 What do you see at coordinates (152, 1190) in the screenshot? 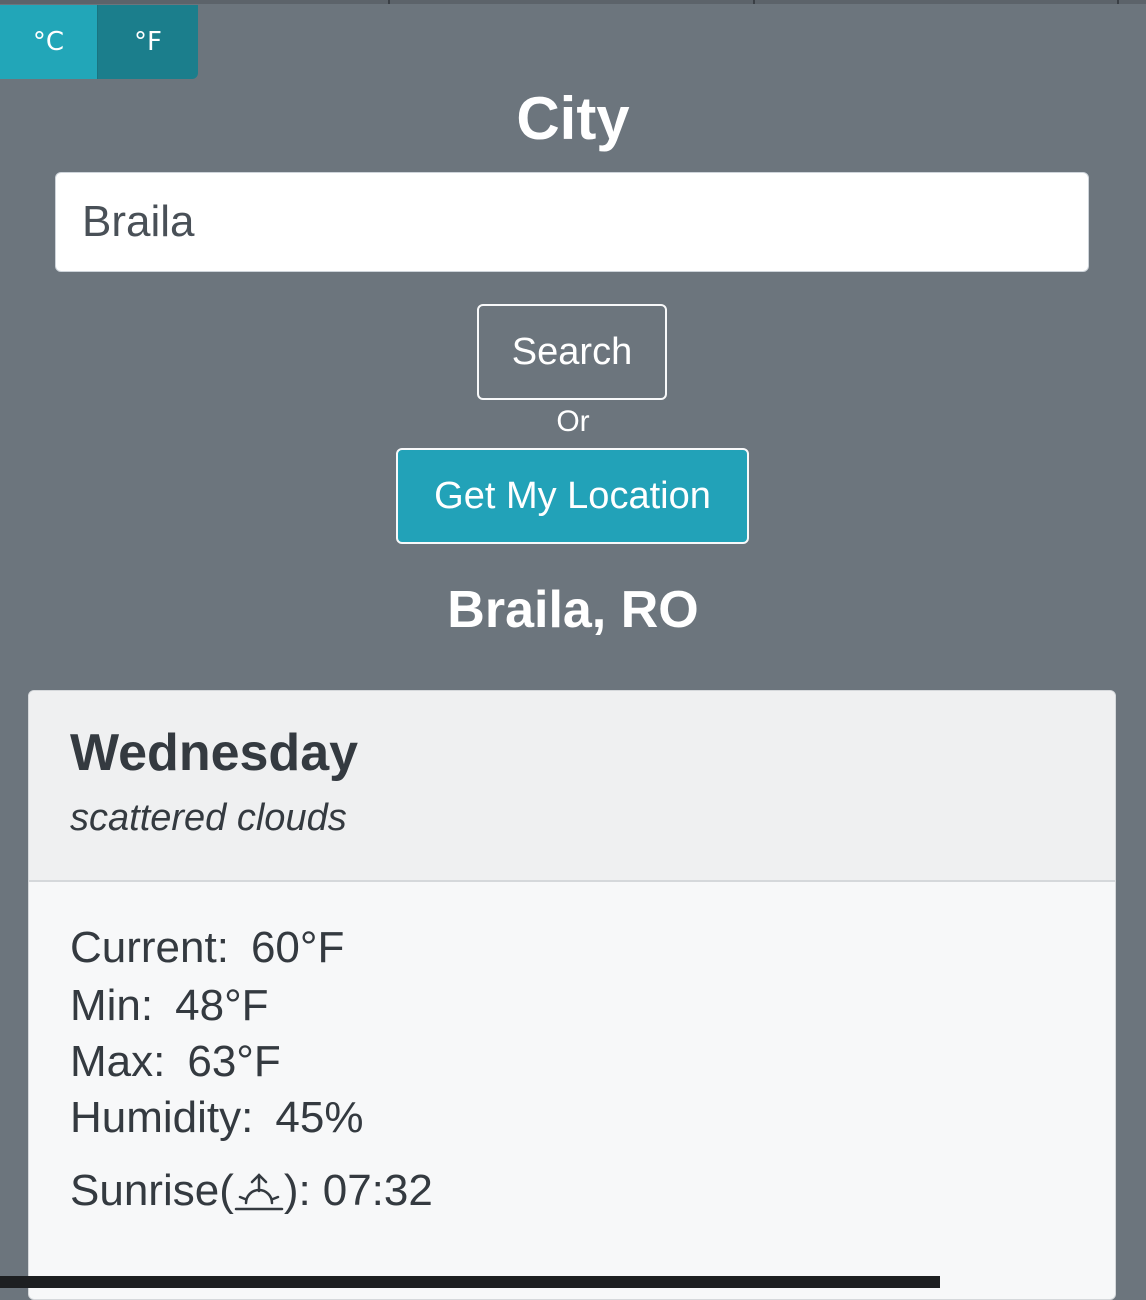
I see `sunrise-label-prefix: Sunrise(` at bounding box center [152, 1190].